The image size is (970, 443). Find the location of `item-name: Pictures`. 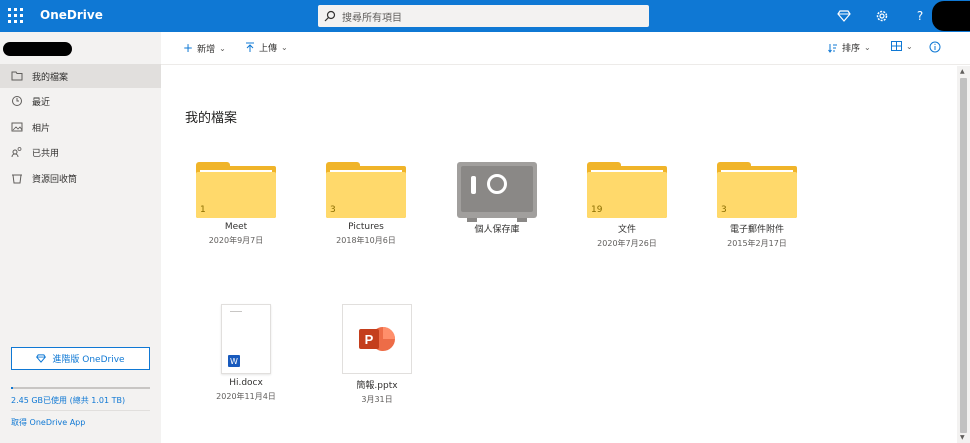

item-name: Pictures is located at coordinates (366, 227).